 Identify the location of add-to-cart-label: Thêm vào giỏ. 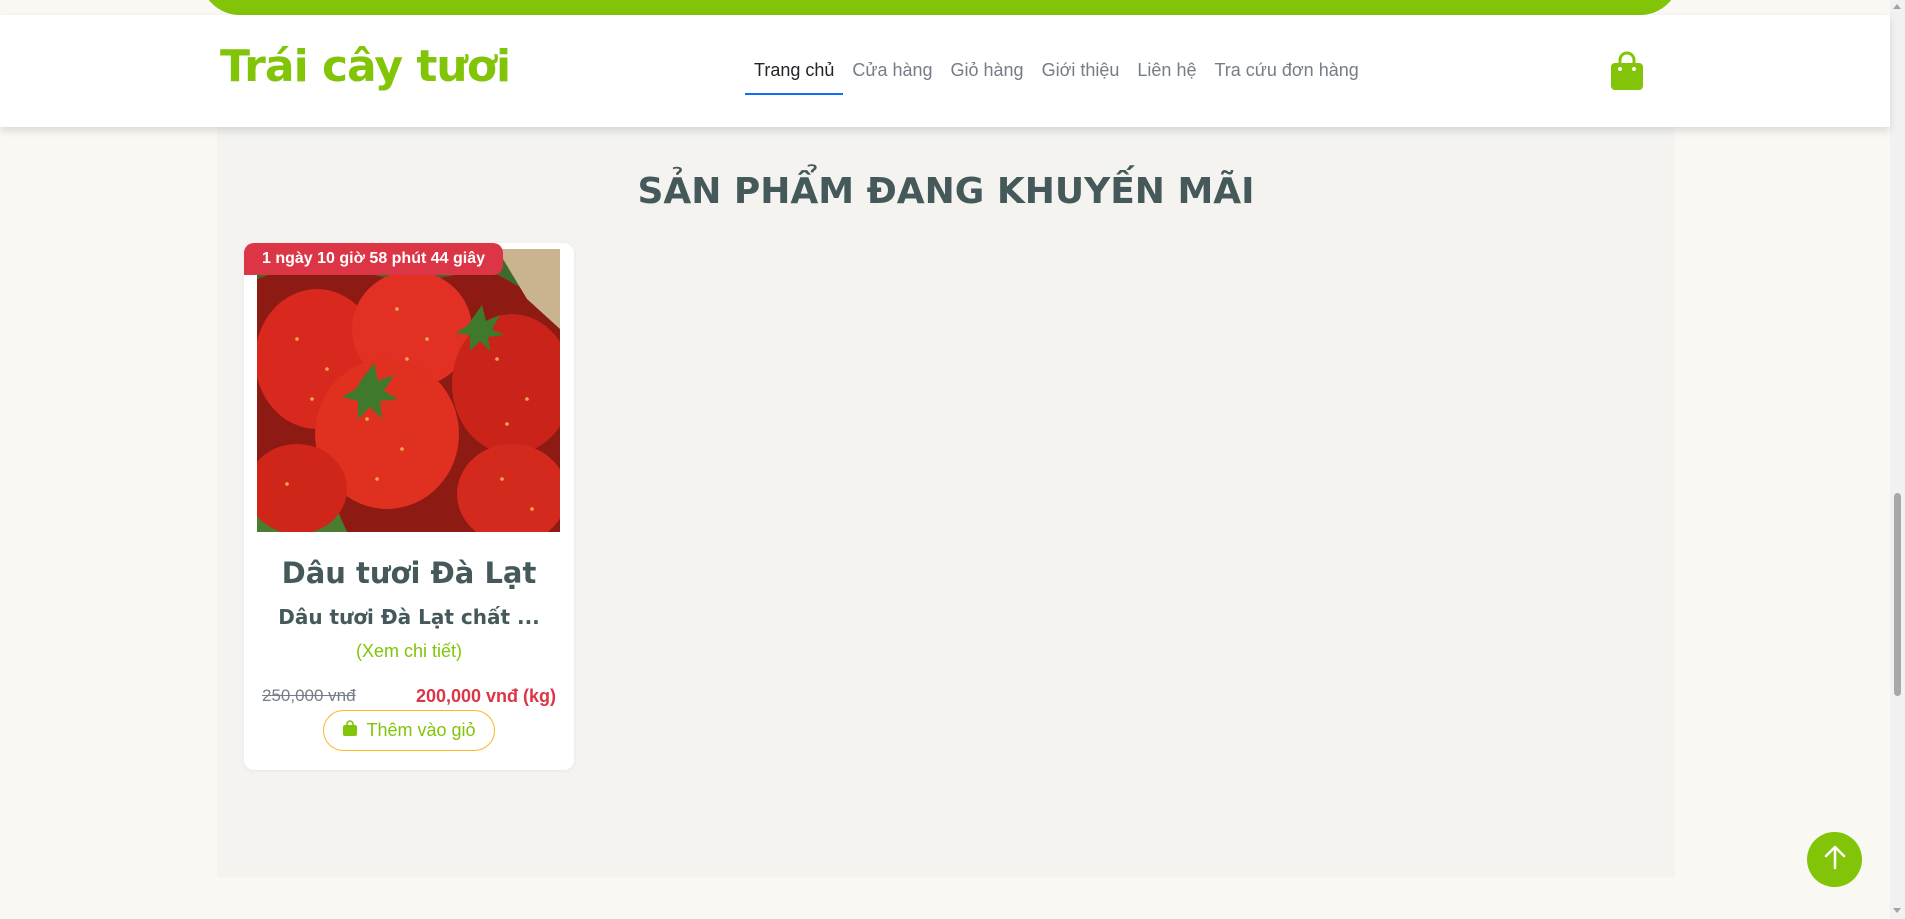
(421, 730).